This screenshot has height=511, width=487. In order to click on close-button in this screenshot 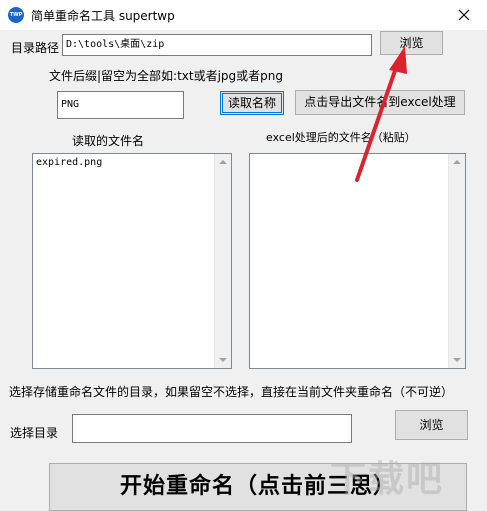, I will do `click(464, 15)`.